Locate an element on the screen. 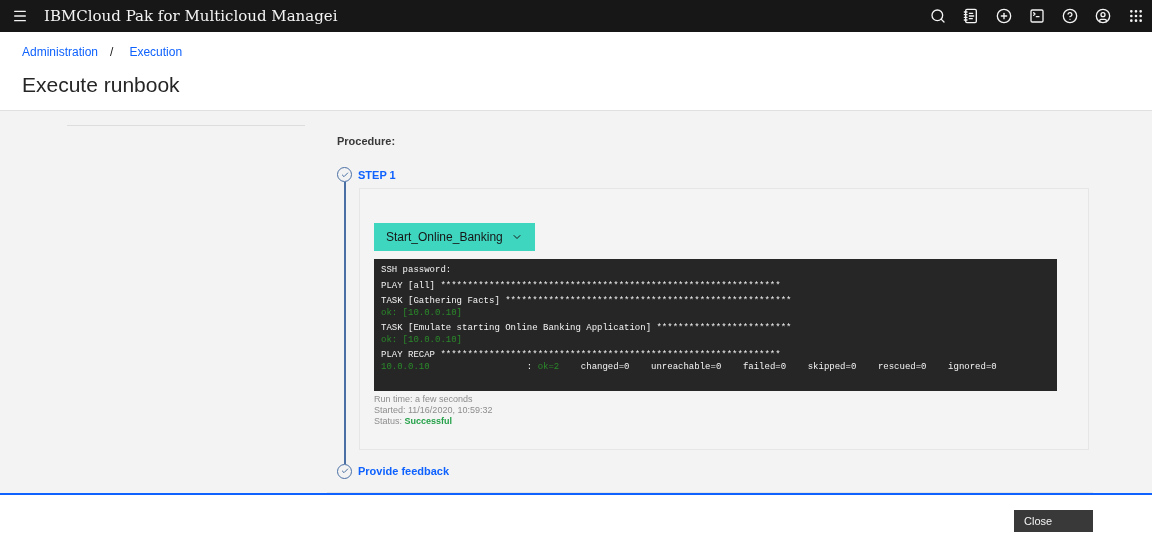 The width and height of the screenshot is (1152, 546). notebook-icon is located at coordinates (971, 16).